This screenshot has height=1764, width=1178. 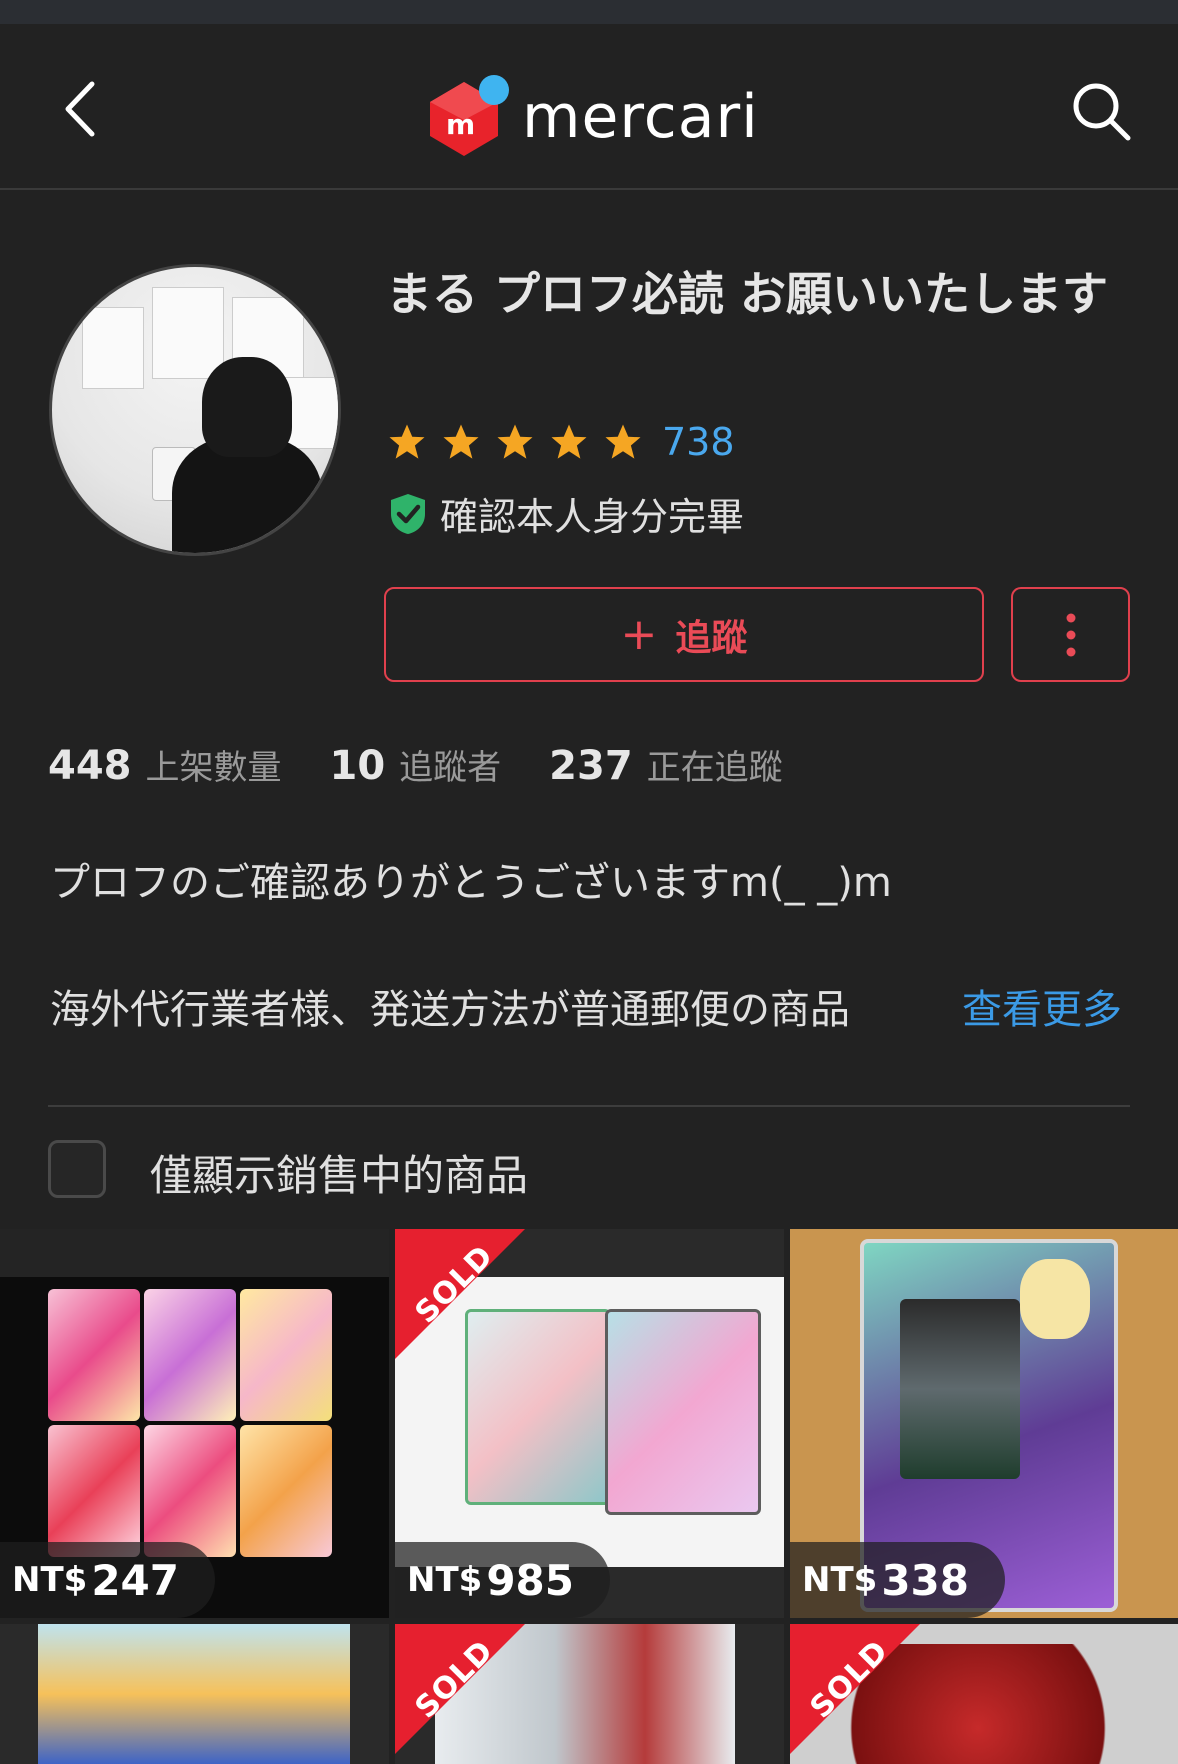 What do you see at coordinates (357, 766) in the screenshot?
I see `stat-value: 10` at bounding box center [357, 766].